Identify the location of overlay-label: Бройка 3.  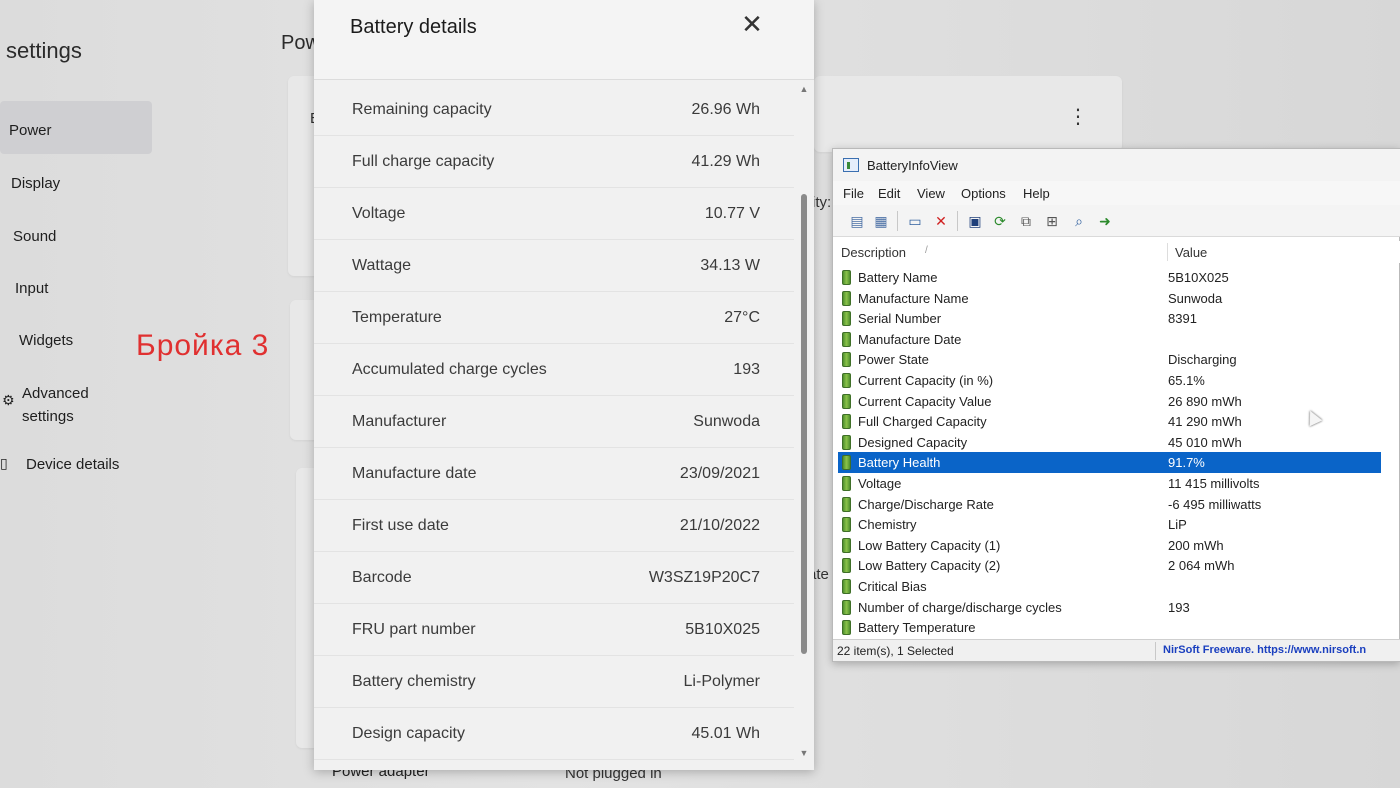
(203, 345).